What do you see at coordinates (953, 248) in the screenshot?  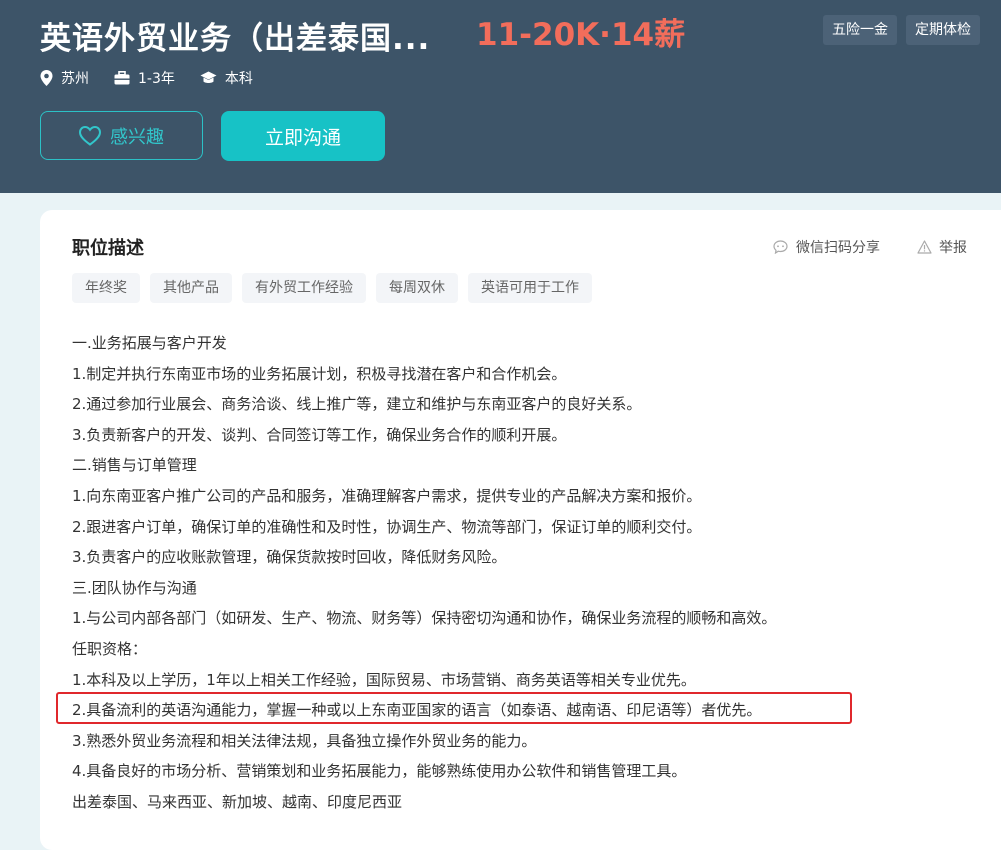 I see `report-label: 举报` at bounding box center [953, 248].